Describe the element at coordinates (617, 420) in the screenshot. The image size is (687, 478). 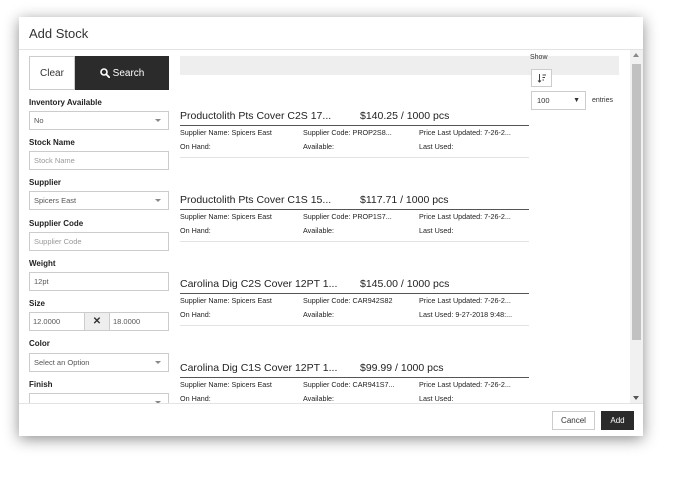
I see `add-button: Add` at that location.